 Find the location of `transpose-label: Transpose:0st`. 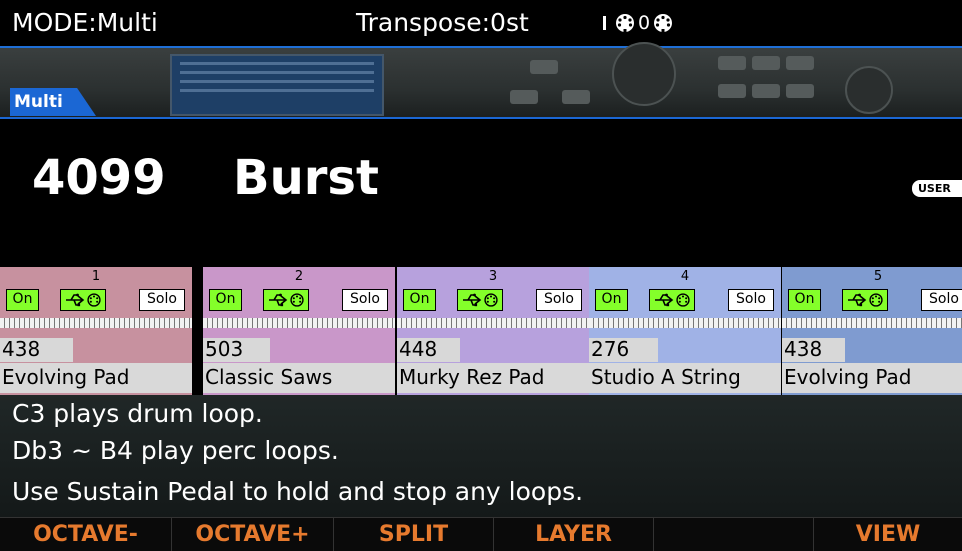

transpose-label: Transpose:0st is located at coordinates (442, 22).